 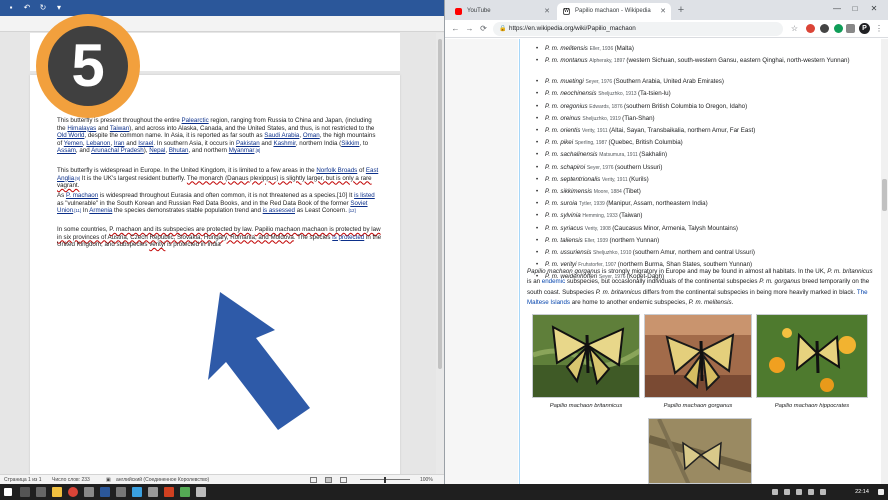 I want to click on taxon-name: P. m. britannicus, so click(x=850, y=271).